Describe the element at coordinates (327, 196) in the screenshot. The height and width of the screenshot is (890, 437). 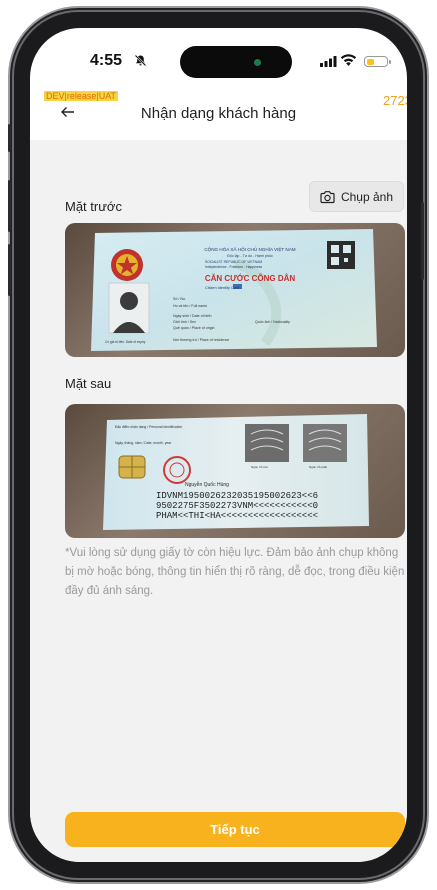
I see `camera-icon` at that location.